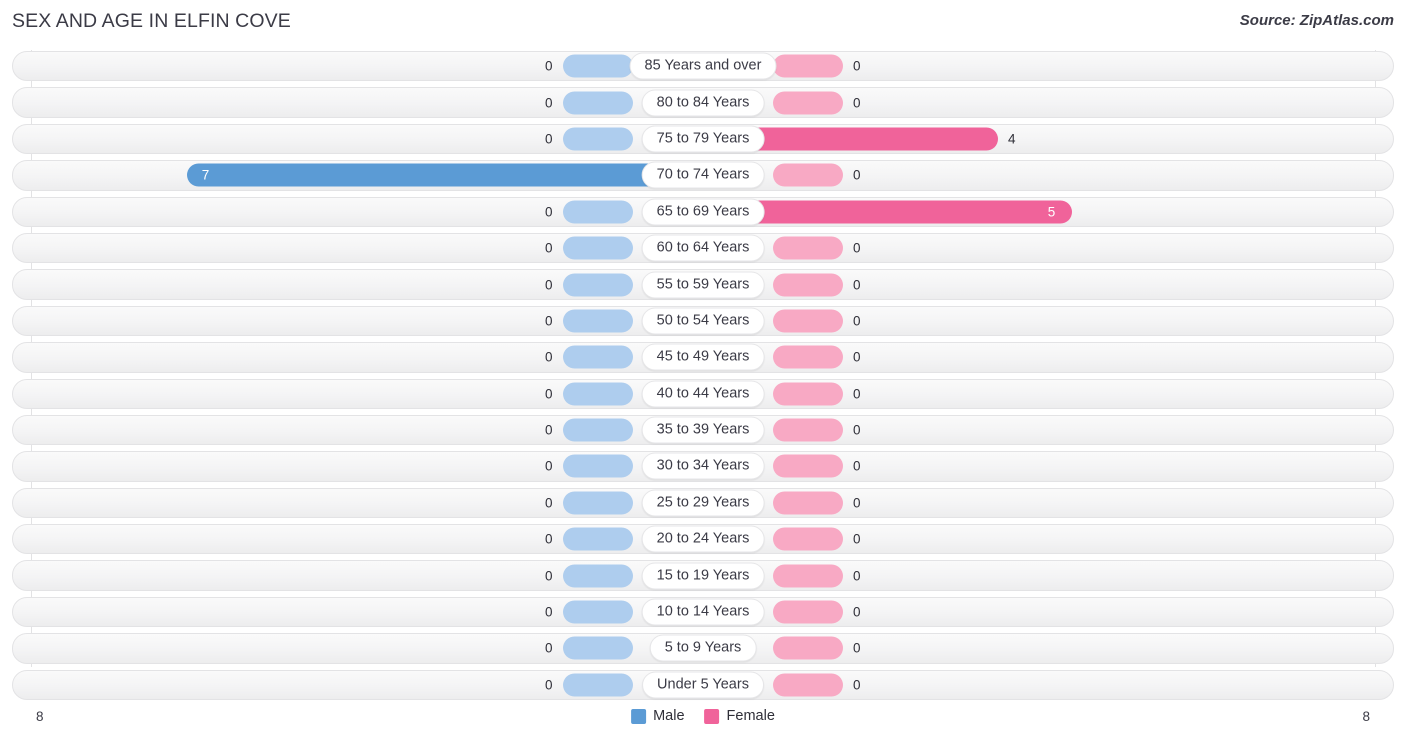 Image resolution: width=1406 pixels, height=740 pixels. I want to click on table-row: 0 0 40 to 44 Years, so click(703, 394).